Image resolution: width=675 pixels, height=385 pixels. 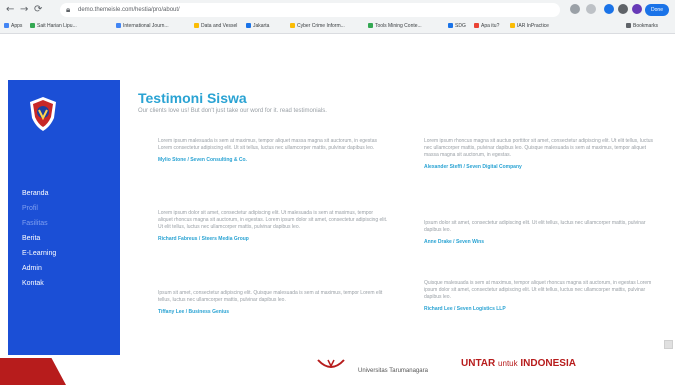 What do you see at coordinates (24, 10) in the screenshot?
I see `forward-icon: →` at bounding box center [24, 10].